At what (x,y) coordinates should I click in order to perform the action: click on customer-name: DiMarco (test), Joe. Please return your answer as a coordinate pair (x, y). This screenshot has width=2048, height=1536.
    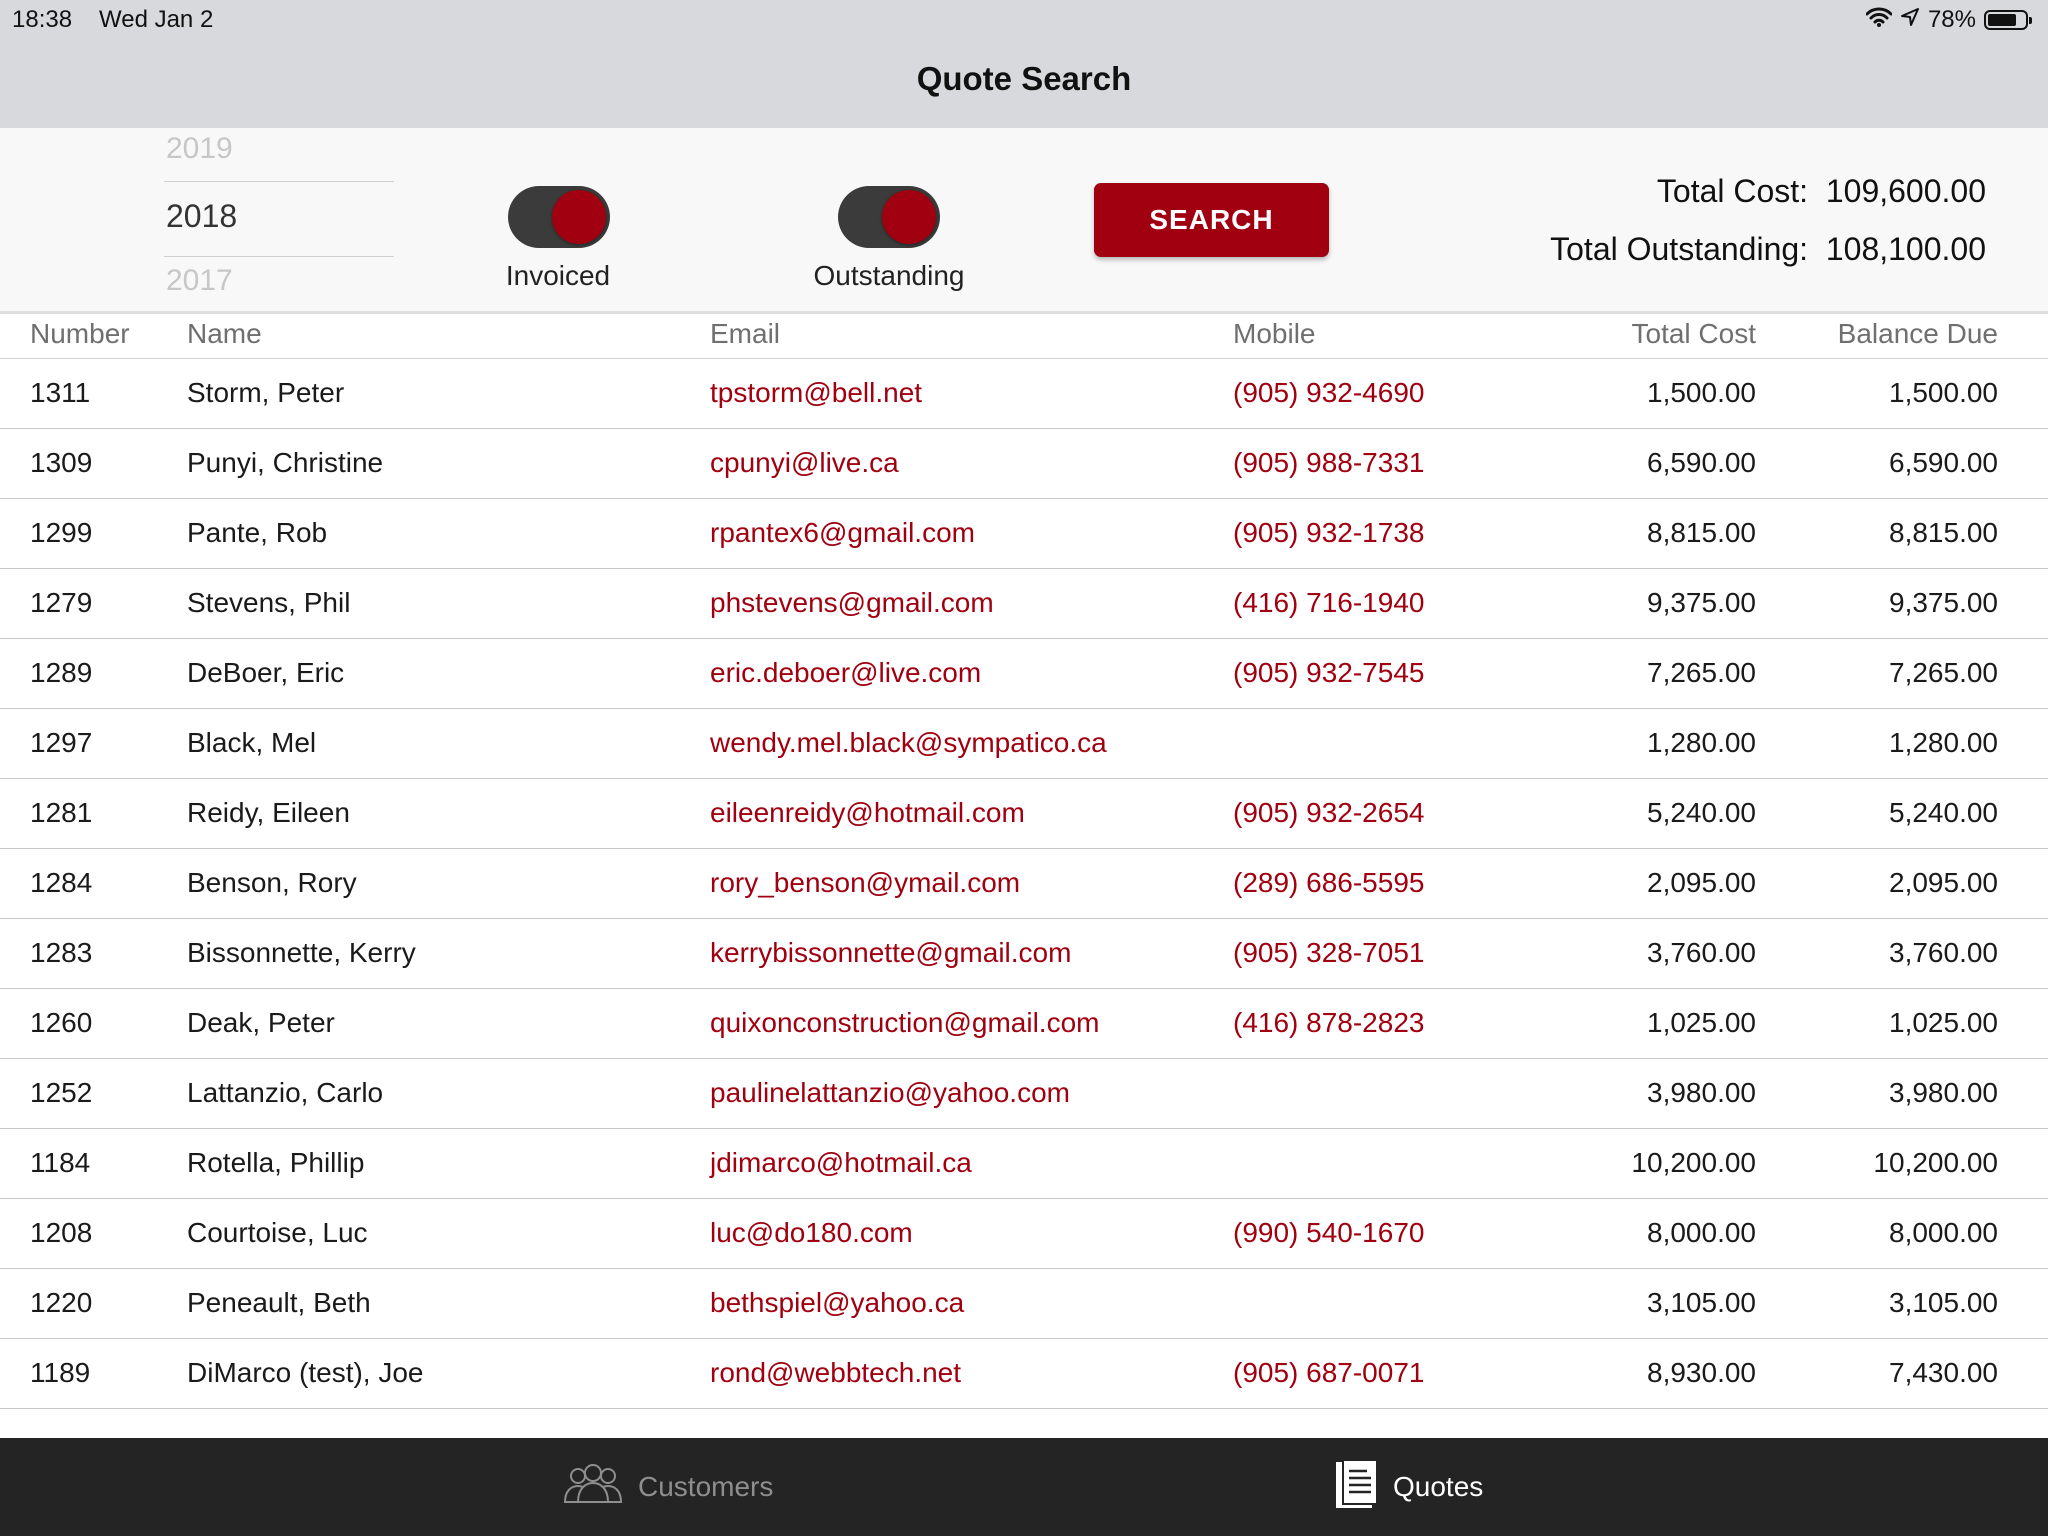
    Looking at the image, I should click on (305, 1372).